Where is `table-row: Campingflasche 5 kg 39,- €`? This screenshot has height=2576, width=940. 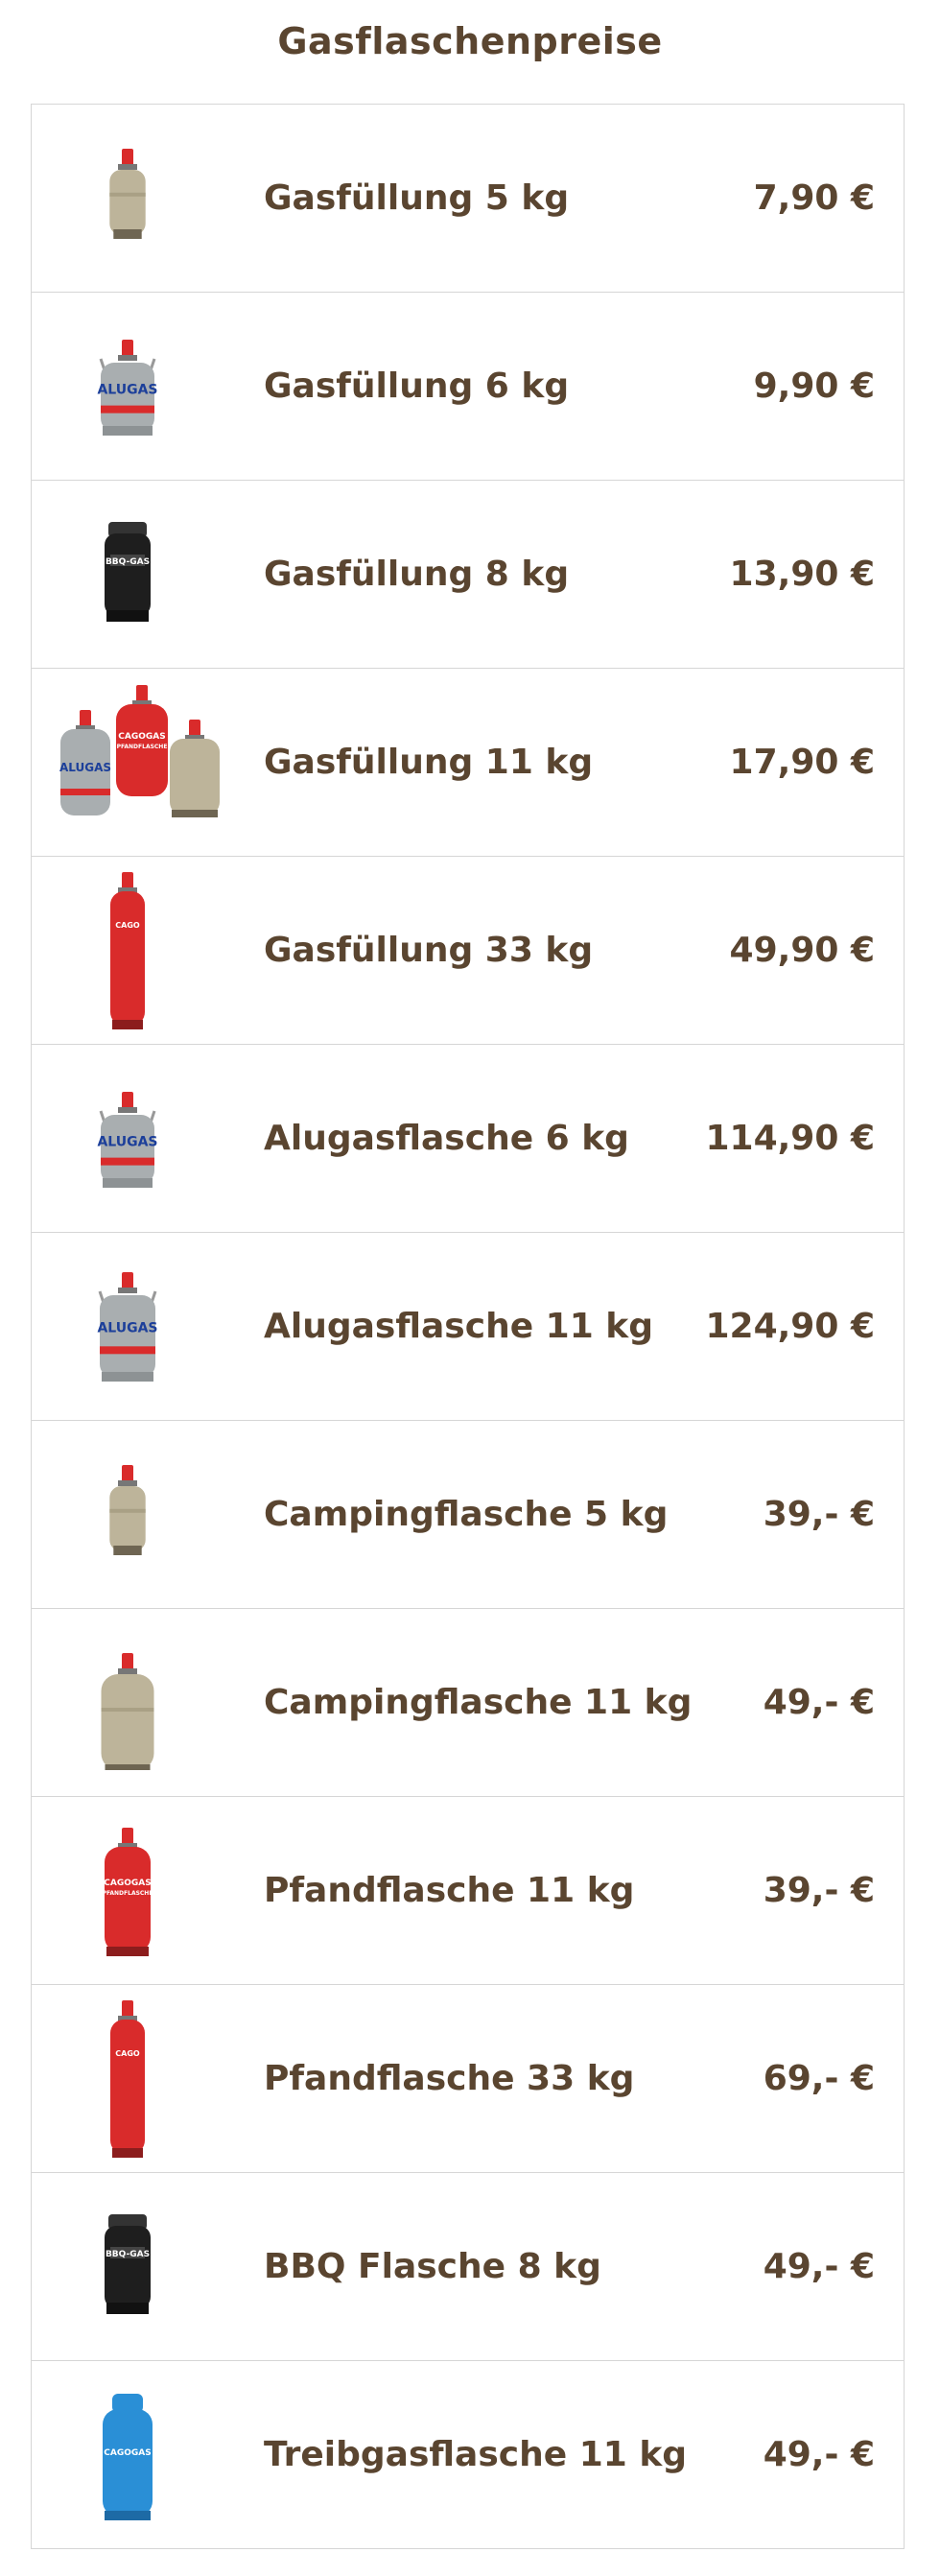 table-row: Campingflasche 5 kg 39,- € is located at coordinates (468, 1514).